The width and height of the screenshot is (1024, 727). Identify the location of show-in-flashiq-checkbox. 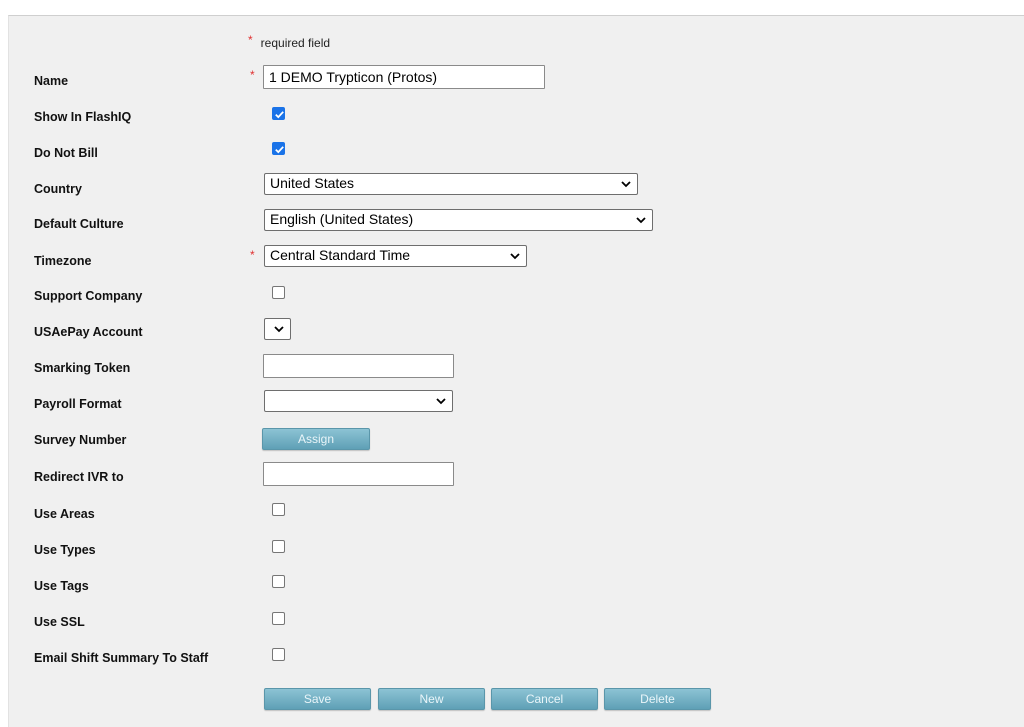
(278, 113).